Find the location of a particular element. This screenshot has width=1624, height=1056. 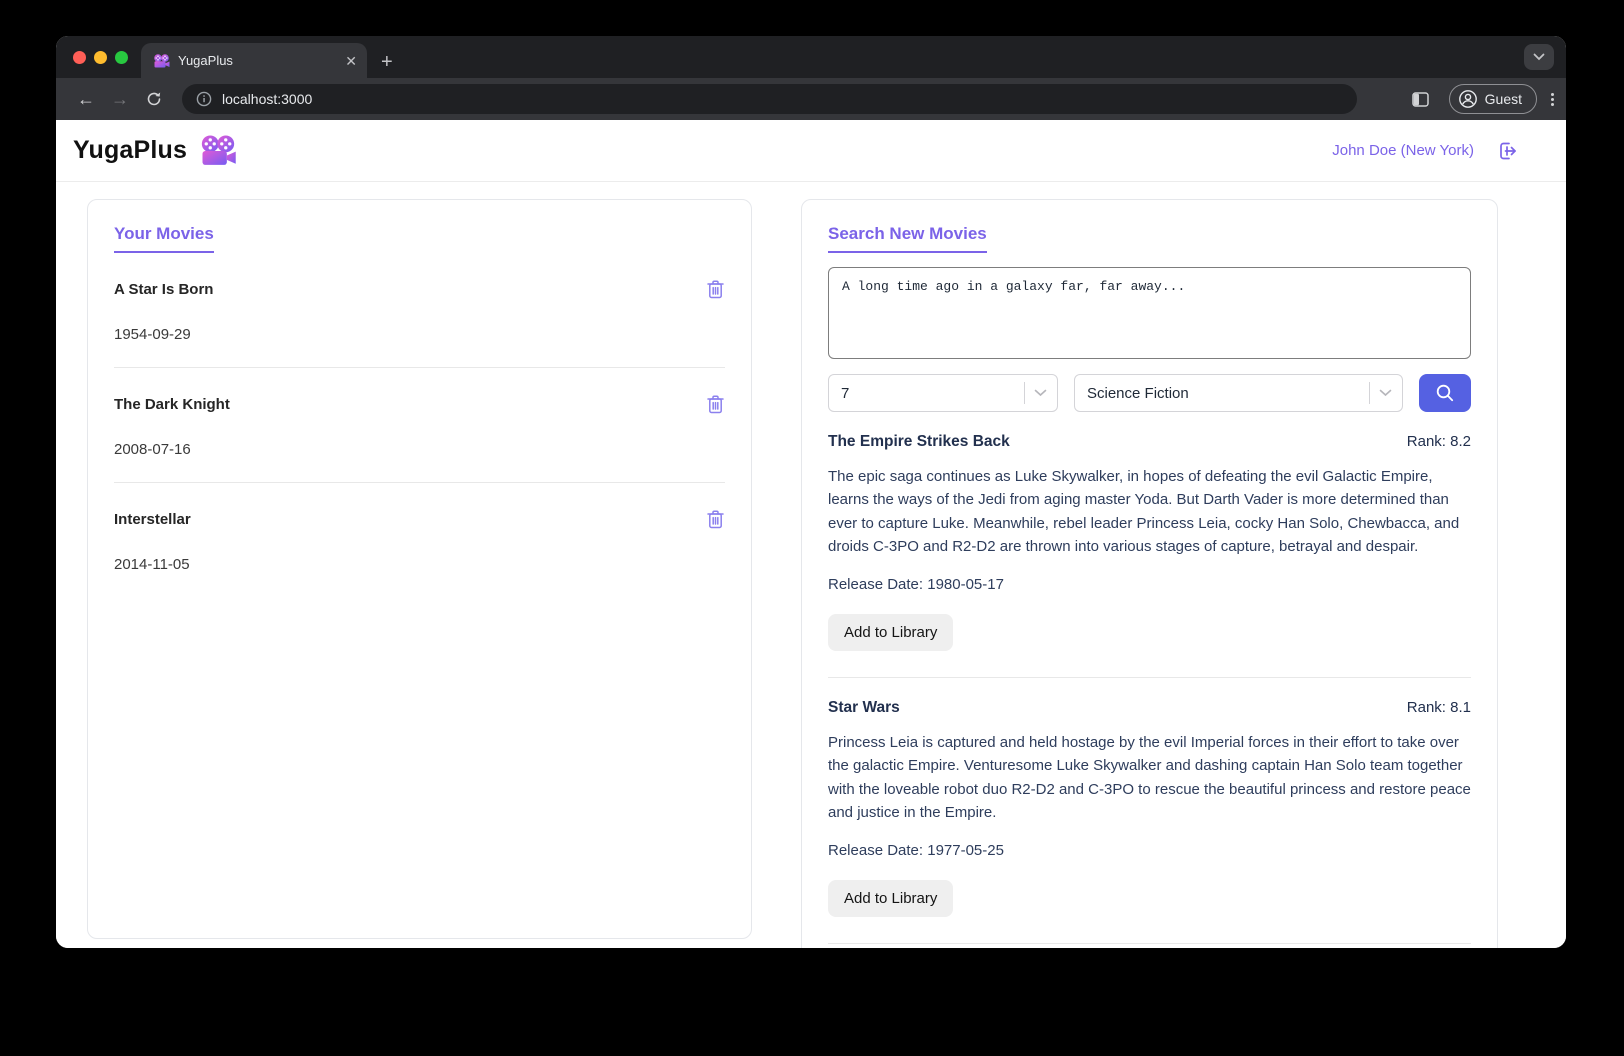

result-release-date: Release Date: 1977-05-25 is located at coordinates (916, 850).